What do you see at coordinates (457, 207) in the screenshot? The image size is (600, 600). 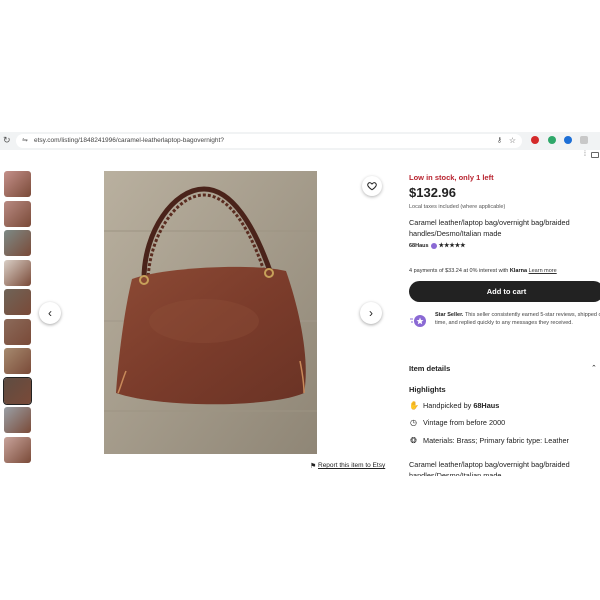 I see `taxes-note: Local taxes included (where applicable)` at bounding box center [457, 207].